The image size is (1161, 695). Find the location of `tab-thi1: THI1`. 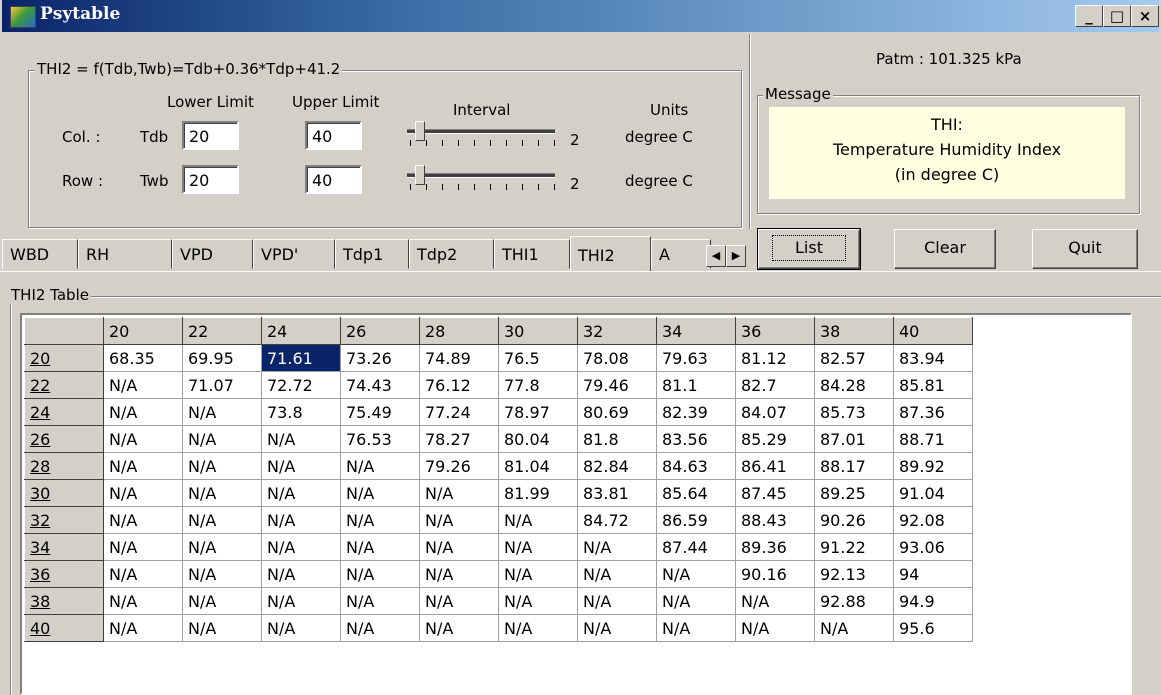

tab-thi1: THI1 is located at coordinates (532, 254).